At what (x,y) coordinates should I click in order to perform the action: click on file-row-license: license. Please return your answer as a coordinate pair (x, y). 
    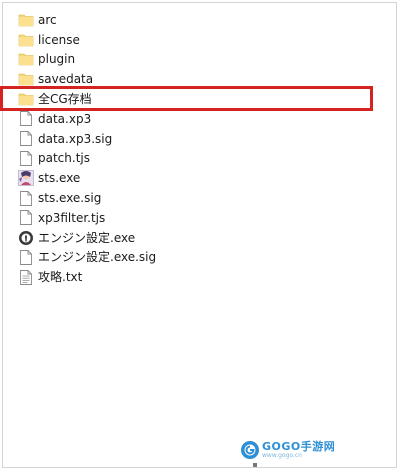
    Looking at the image, I should click on (188, 40).